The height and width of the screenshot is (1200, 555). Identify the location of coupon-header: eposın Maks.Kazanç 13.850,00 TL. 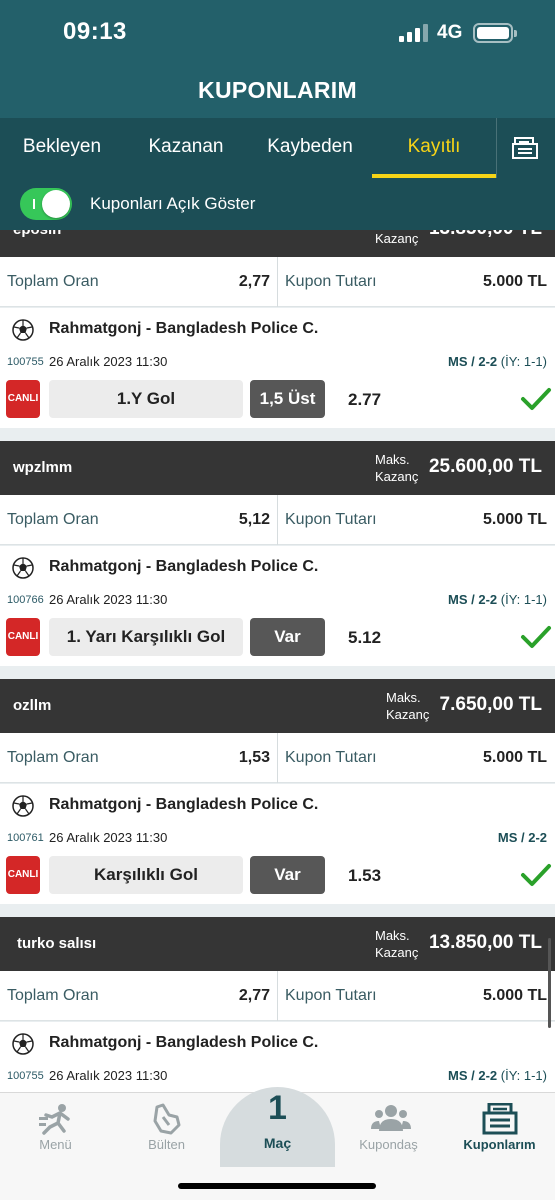
(277, 243).